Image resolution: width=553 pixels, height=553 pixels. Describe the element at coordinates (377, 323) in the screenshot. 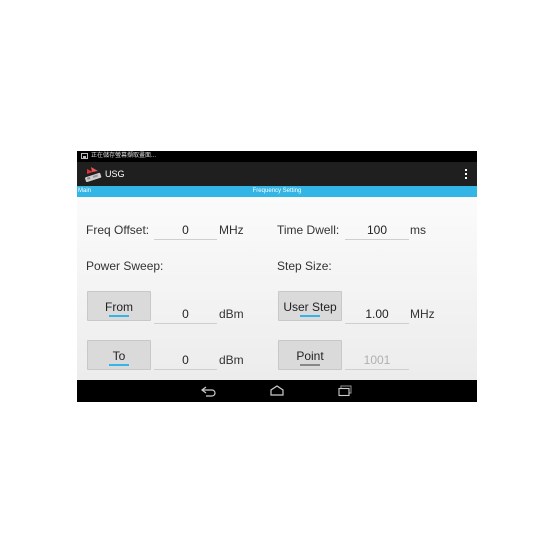

I see `user-step-value-underline` at that location.